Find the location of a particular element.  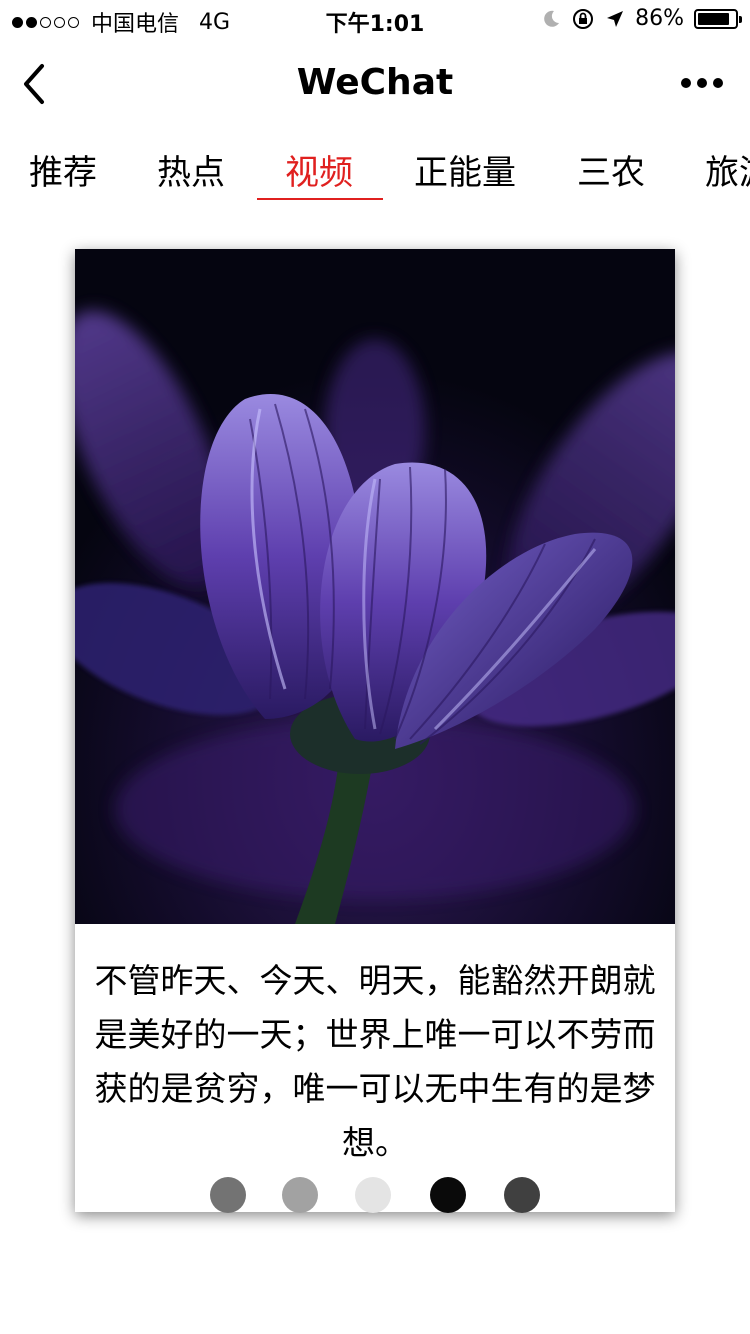

nav-bar: WeChat is located at coordinates (375, 84).